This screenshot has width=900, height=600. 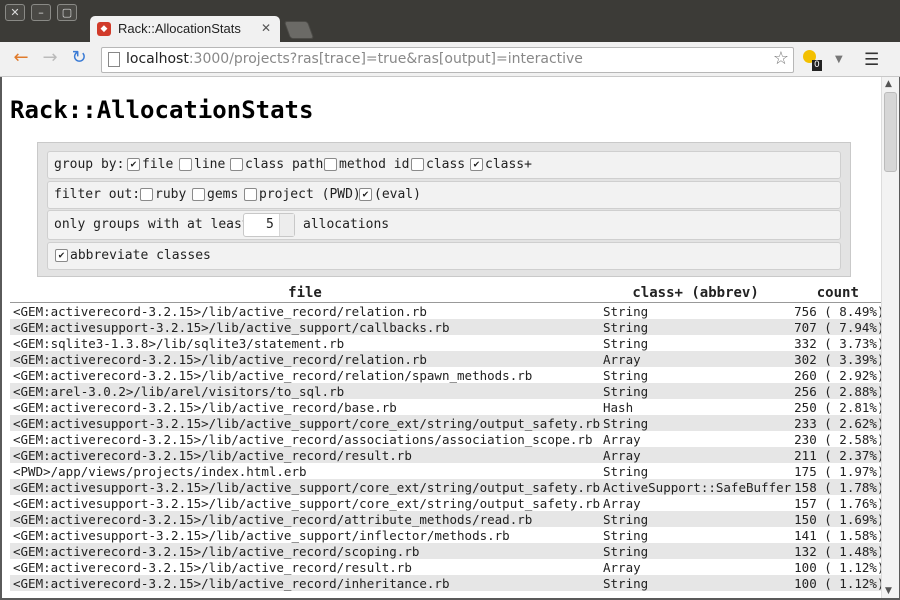 What do you see at coordinates (837, 439) in the screenshot?
I see `count-cell: 230 ( 2.58%)` at bounding box center [837, 439].